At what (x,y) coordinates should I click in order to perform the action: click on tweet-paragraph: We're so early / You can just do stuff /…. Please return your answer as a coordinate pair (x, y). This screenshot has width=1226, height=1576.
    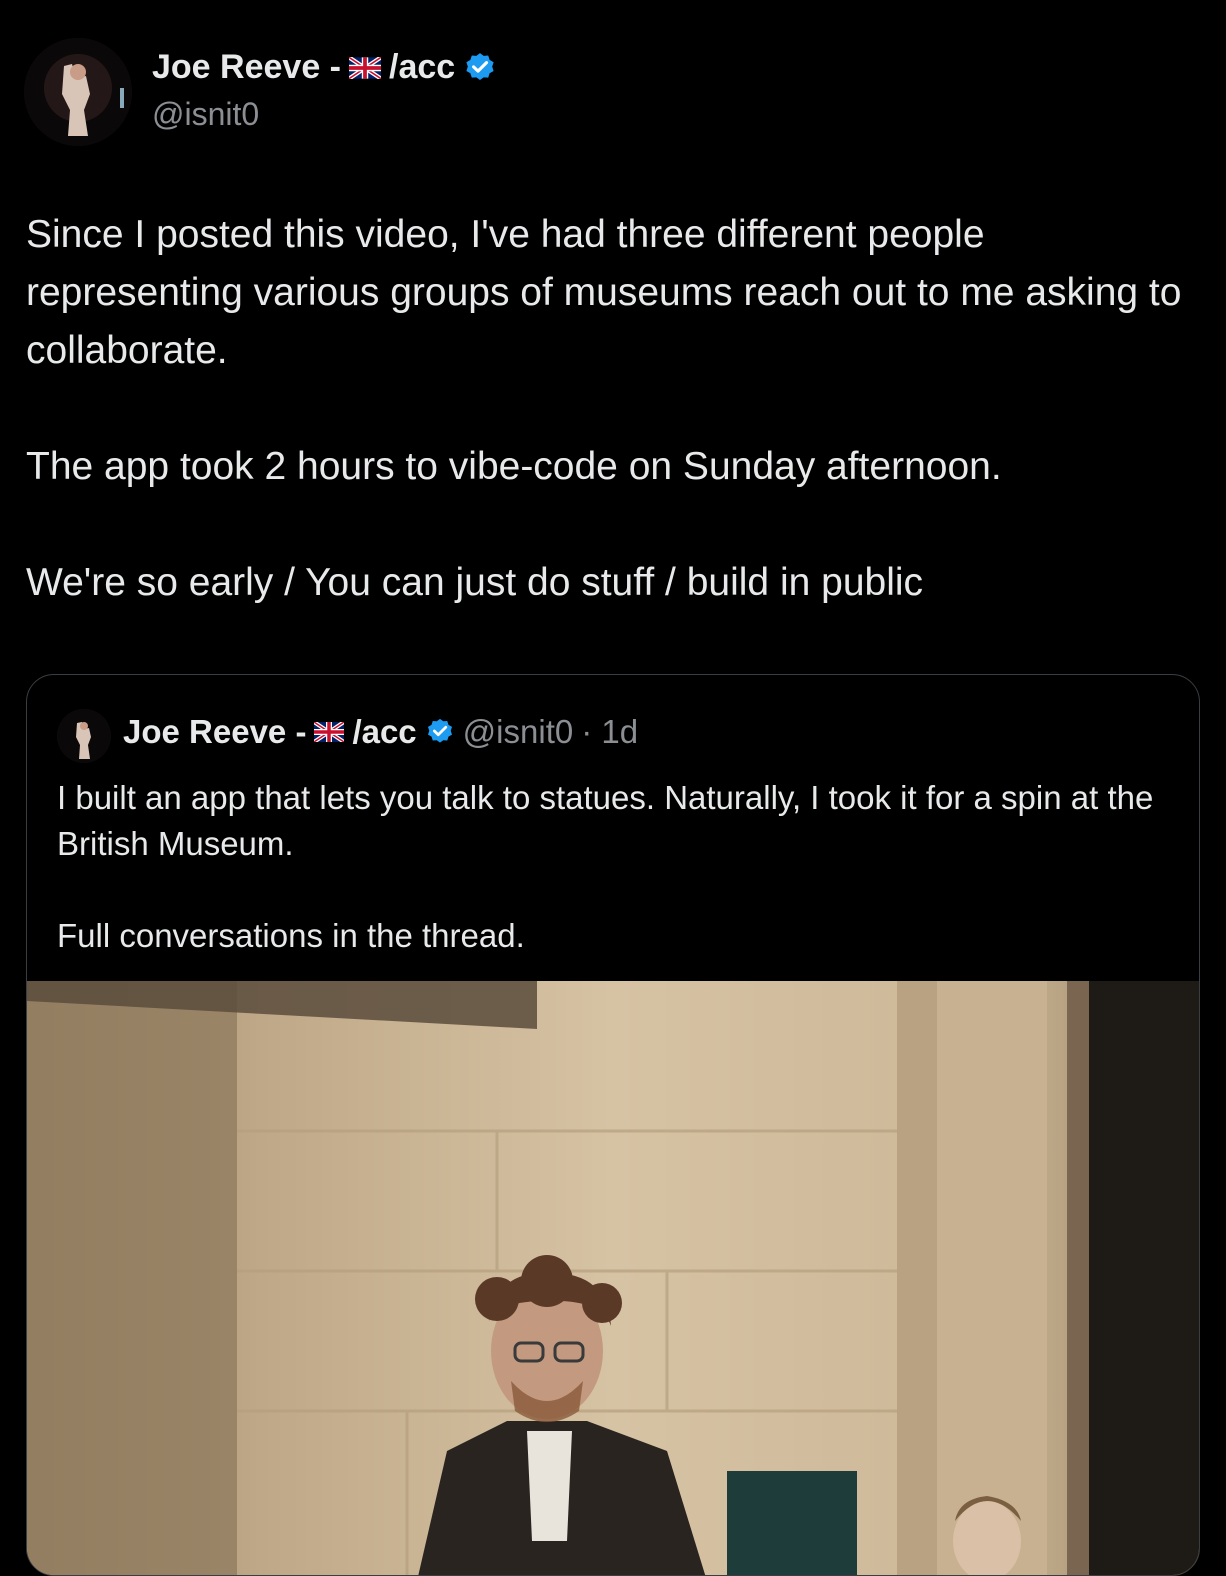
    Looking at the image, I should click on (475, 582).